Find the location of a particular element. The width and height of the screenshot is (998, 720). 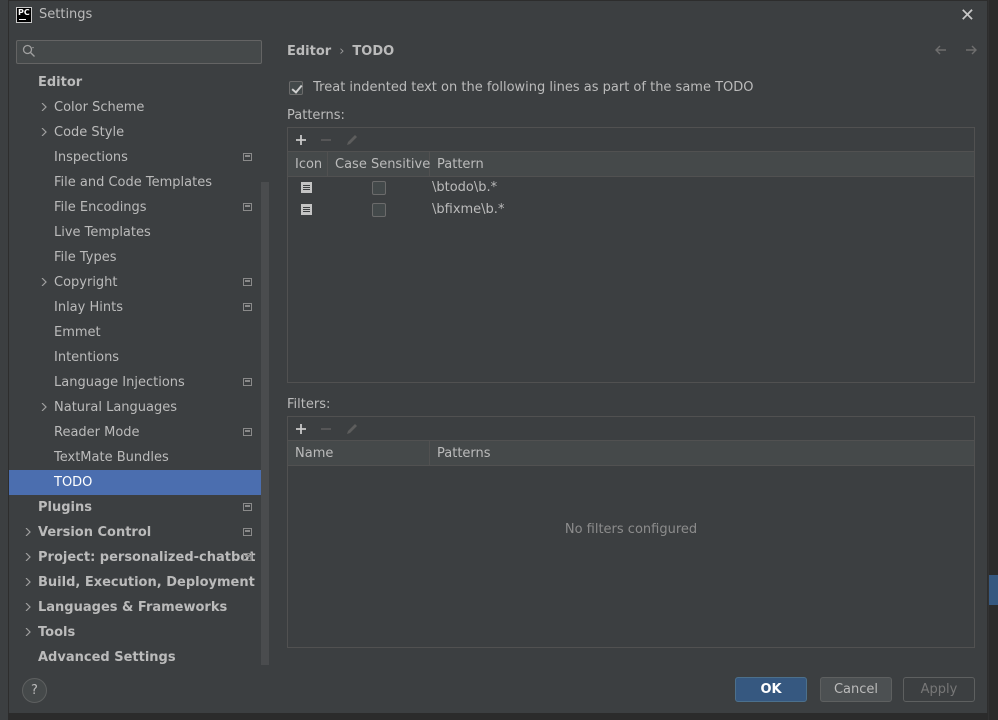

sidebar-item-project-personalized-chatbot: Project: personalized-chatbot is located at coordinates (139, 557).